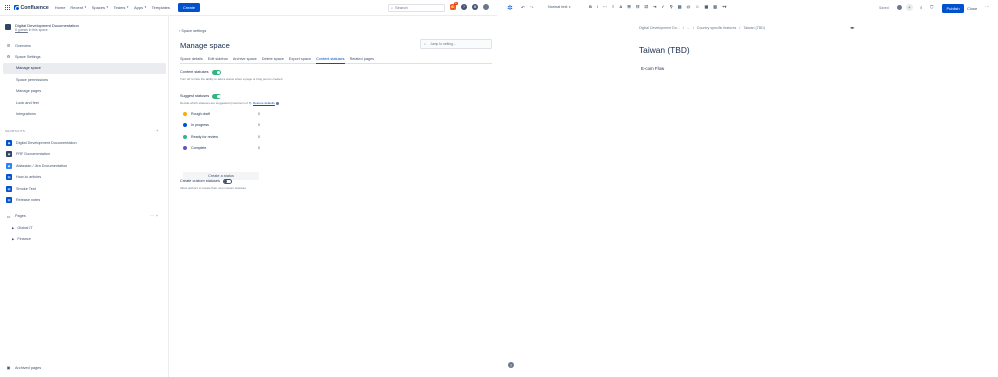 The width and height of the screenshot is (998, 377). What do you see at coordinates (84, 188) in the screenshot?
I see `shortcut-item: ▤ Smoke Test` at bounding box center [84, 188].